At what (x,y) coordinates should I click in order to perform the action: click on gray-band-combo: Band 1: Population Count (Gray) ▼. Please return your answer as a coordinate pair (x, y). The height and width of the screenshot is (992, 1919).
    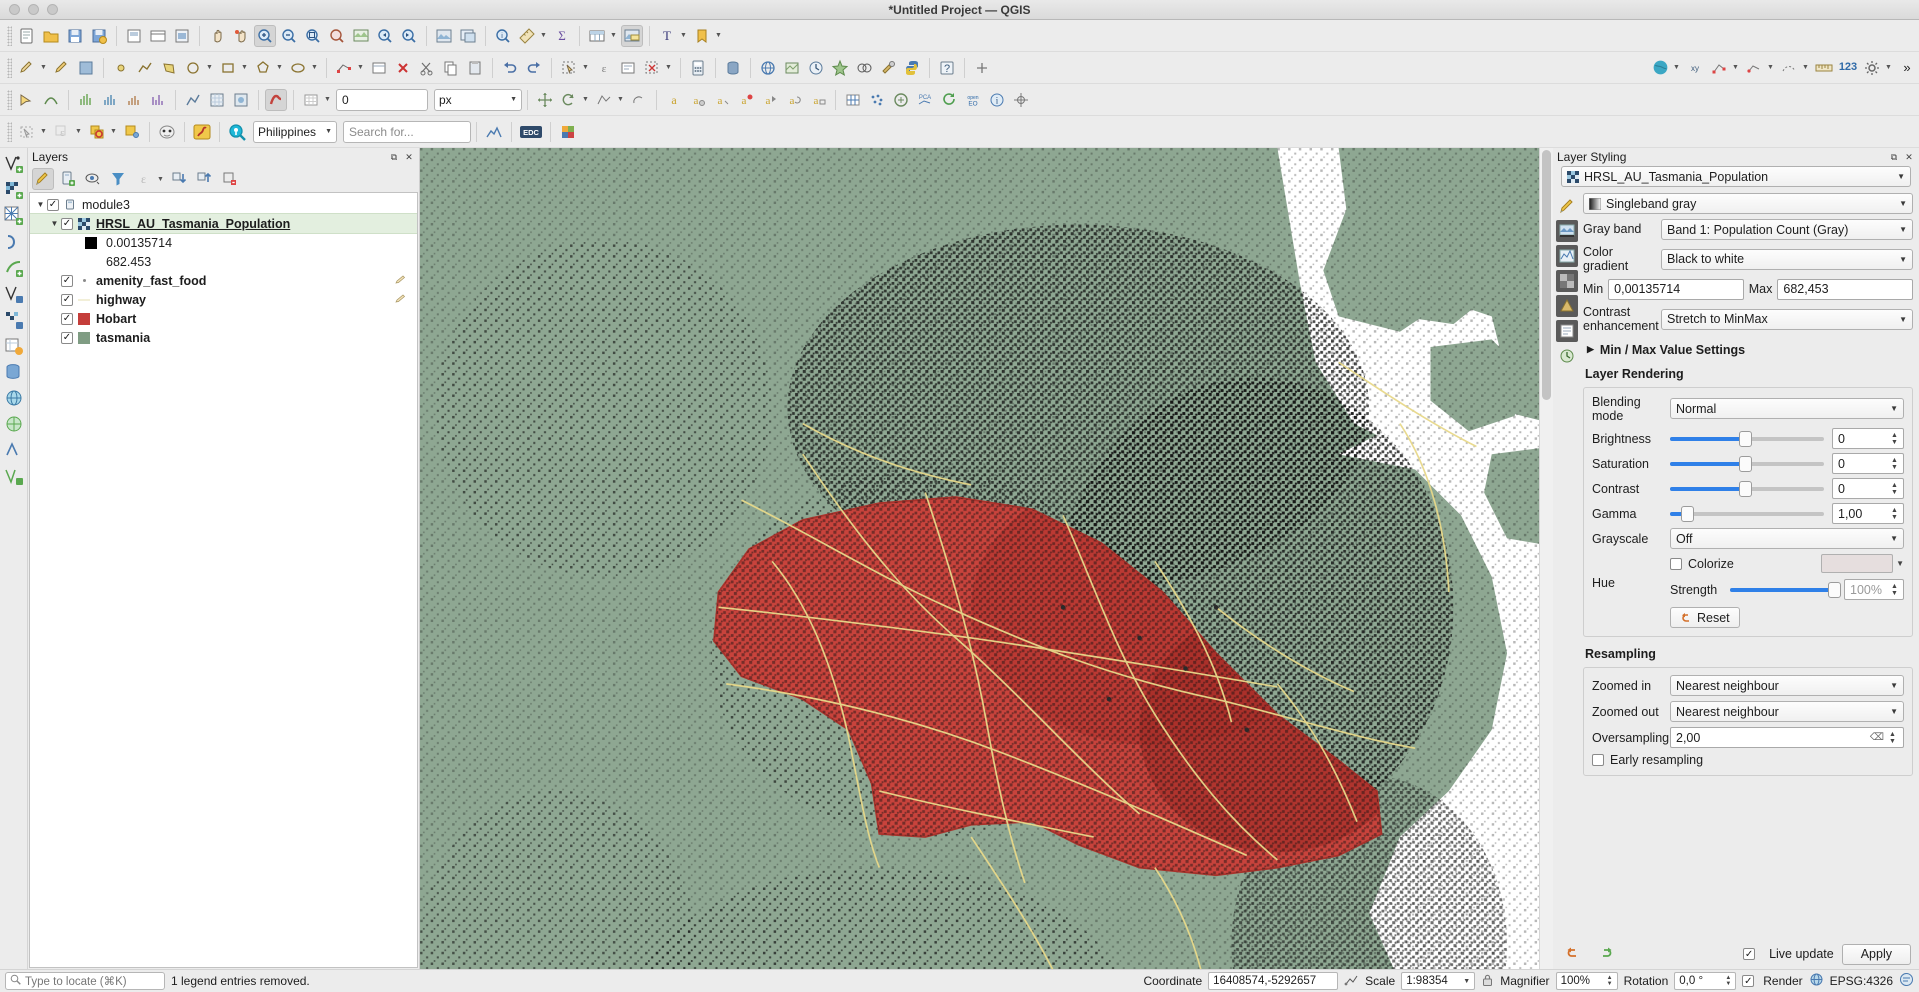
    Looking at the image, I should click on (1787, 229).